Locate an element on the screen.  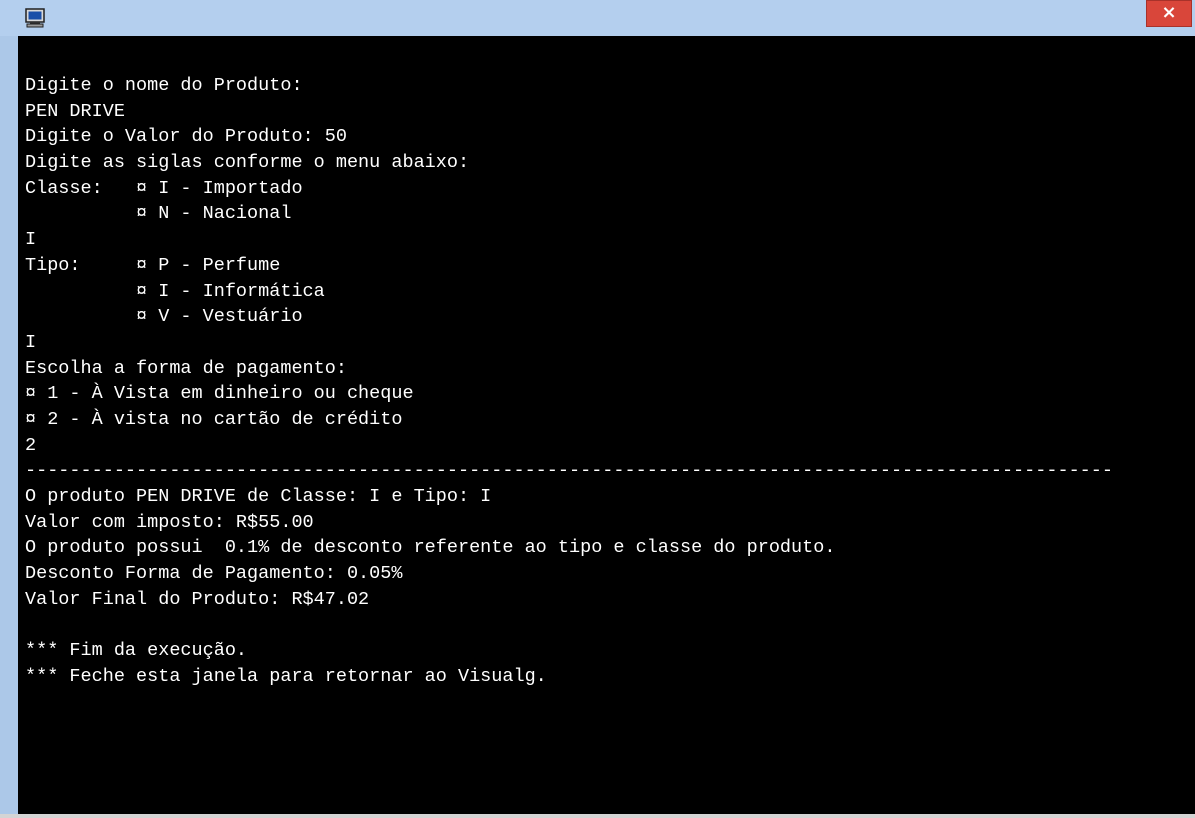
window-bottom-border is located at coordinates (597, 816).